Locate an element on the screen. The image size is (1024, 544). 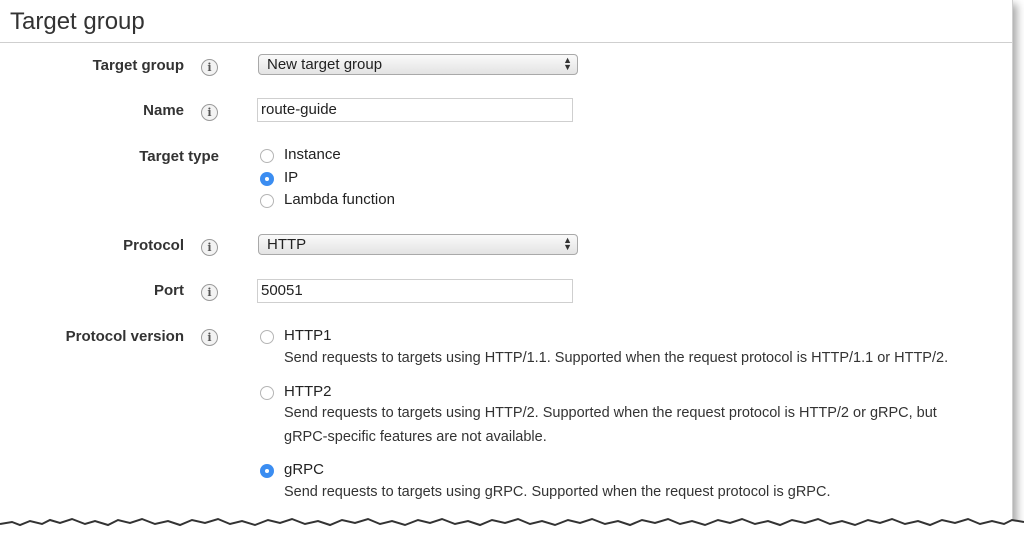
target-type-label: Target type is located at coordinates (179, 156).